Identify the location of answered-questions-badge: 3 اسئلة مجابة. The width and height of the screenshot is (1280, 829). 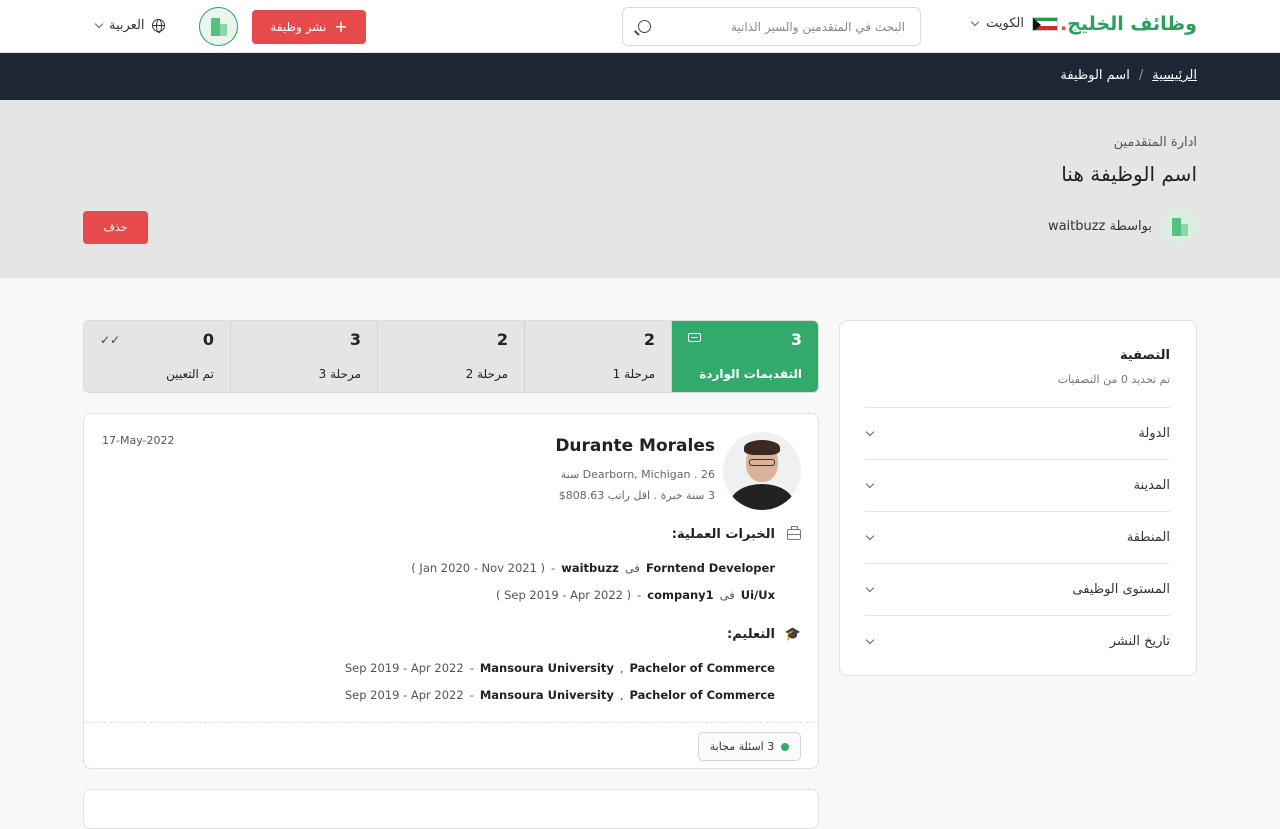
(749, 746).